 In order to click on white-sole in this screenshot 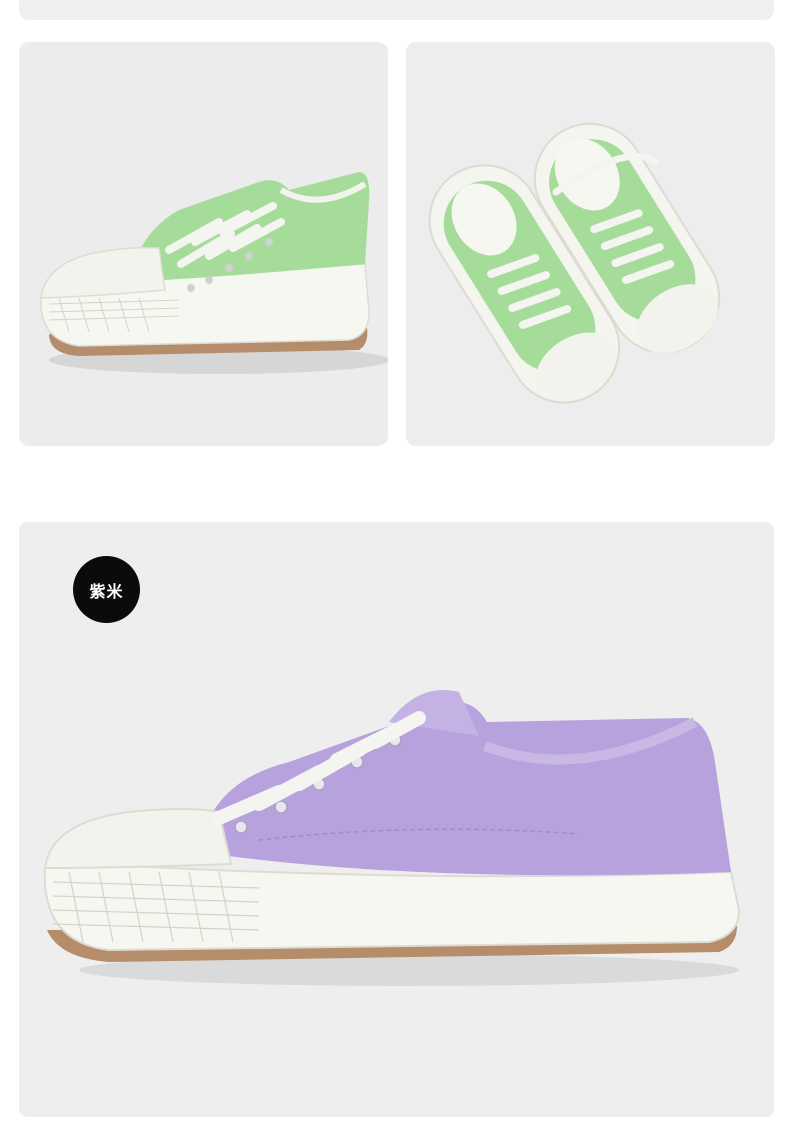, I will do `click(392, 906)`.